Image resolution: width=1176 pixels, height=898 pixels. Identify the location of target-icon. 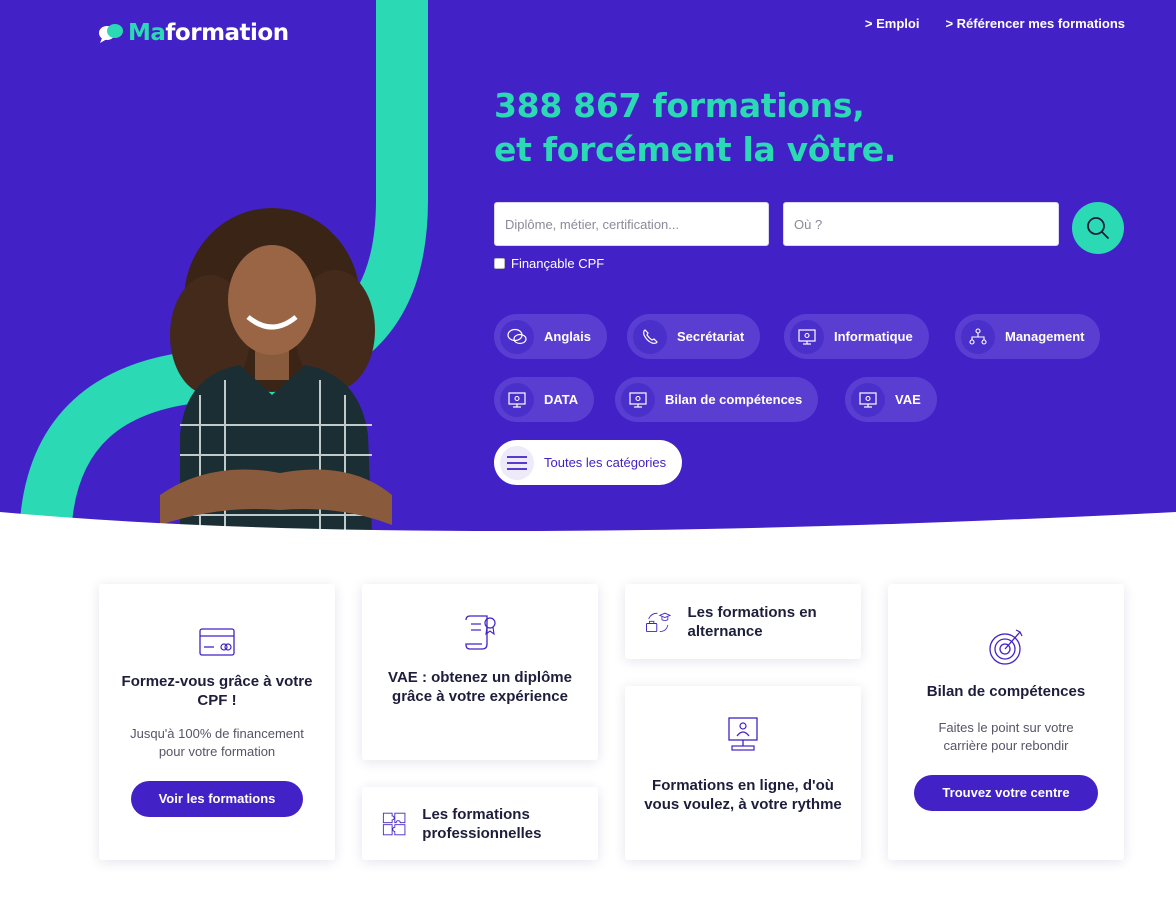
(1006, 647).